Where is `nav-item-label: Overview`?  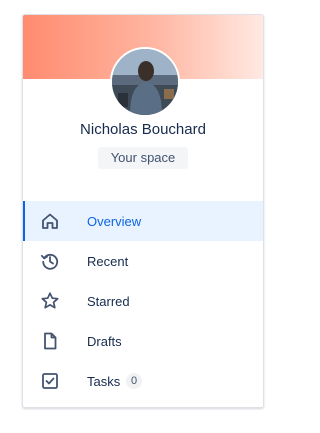
nav-item-label: Overview is located at coordinates (114, 221).